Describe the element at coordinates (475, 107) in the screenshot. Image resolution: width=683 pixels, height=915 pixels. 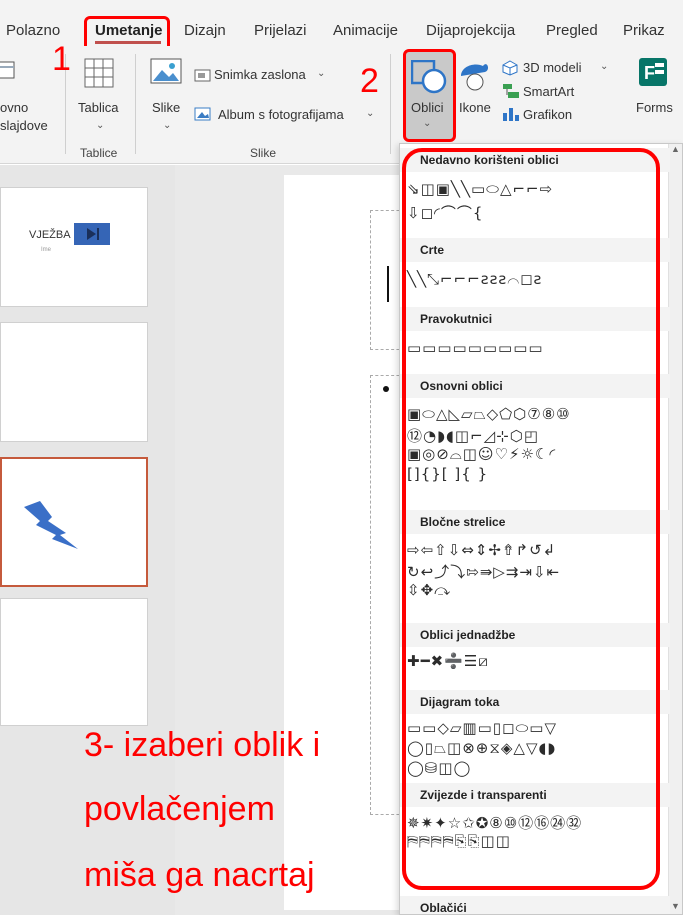
I see `icons-button-label: Ikone` at that location.